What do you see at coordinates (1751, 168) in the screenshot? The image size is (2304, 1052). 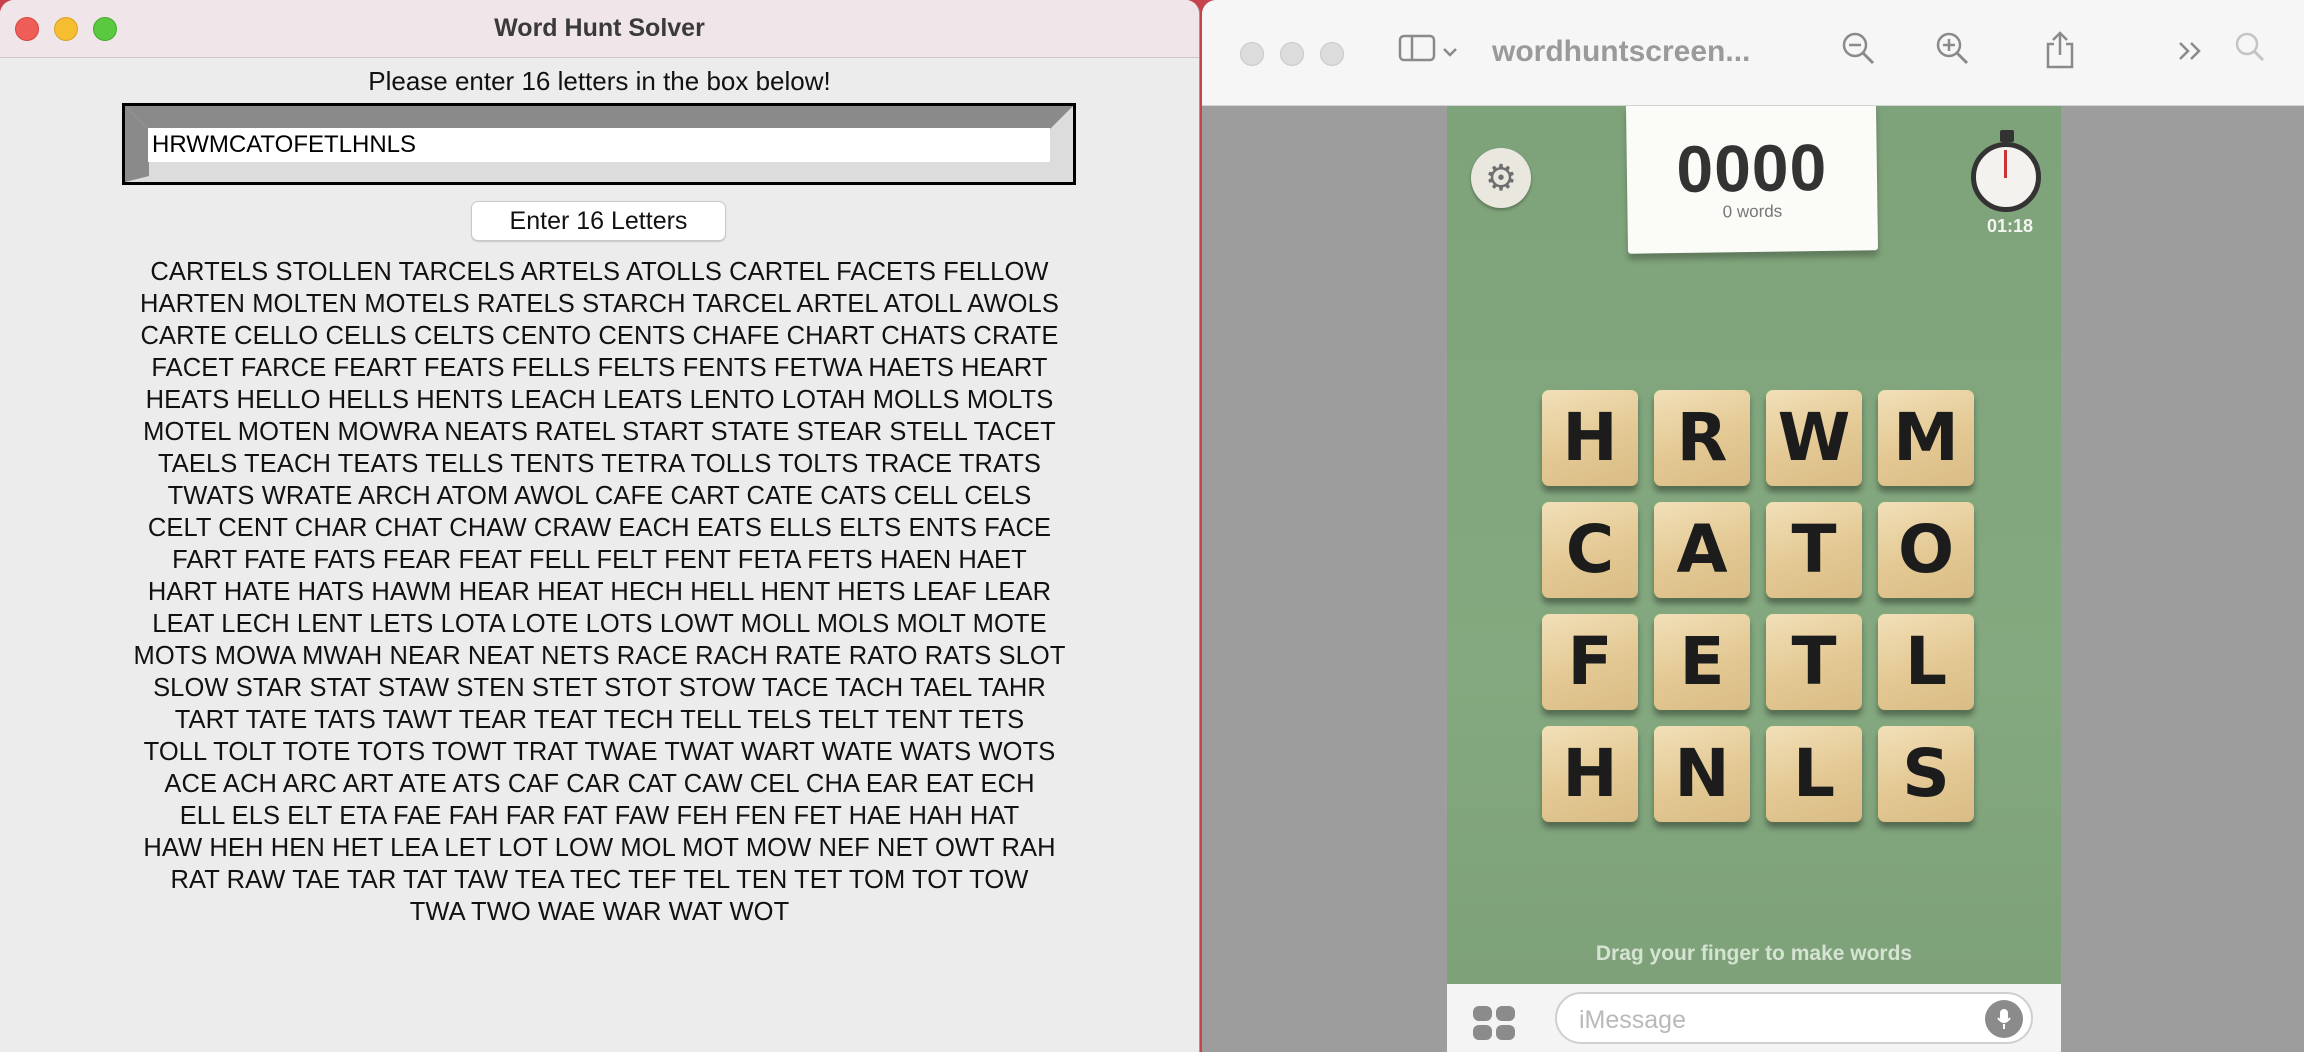 I see `score-value: 0000` at bounding box center [1751, 168].